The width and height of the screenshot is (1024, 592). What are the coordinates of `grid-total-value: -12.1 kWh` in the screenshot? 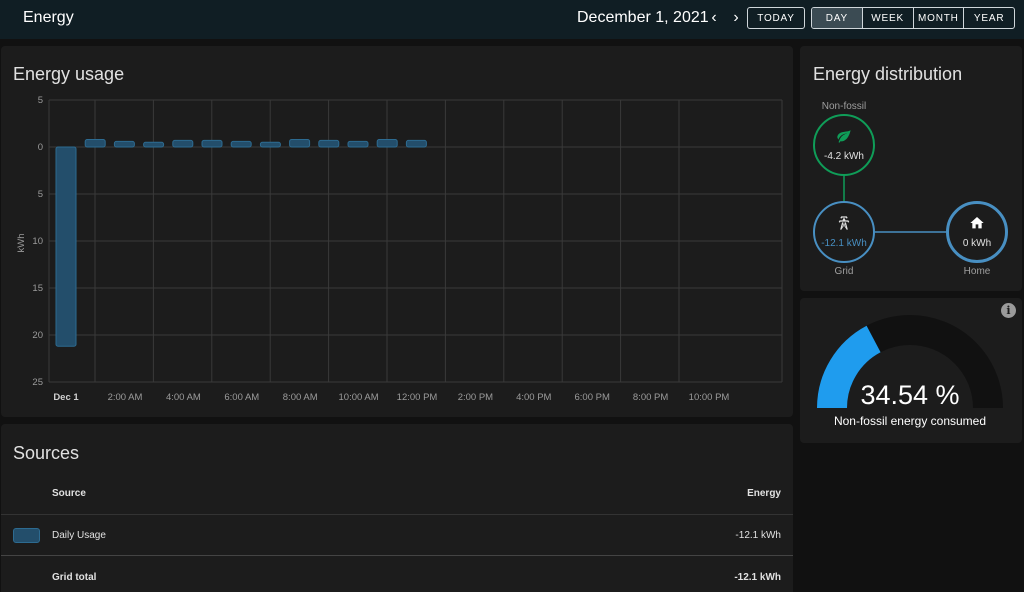 It's located at (757, 577).